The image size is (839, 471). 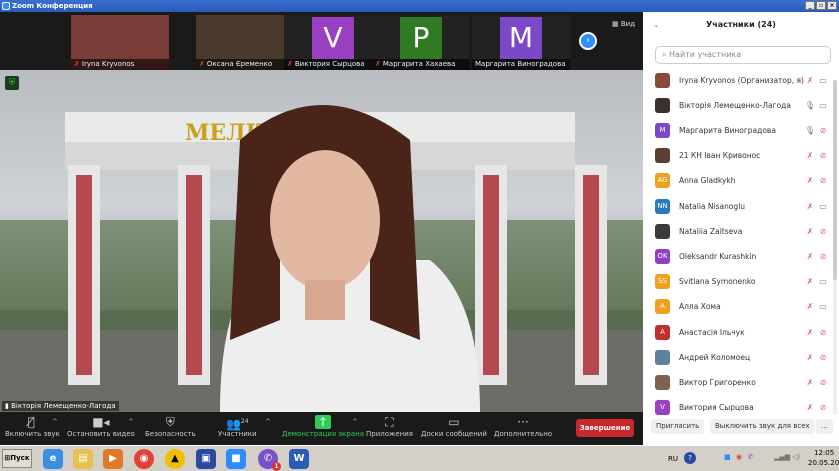 I want to click on stop-video-button: ■◂ Остановить видео, so click(x=101, y=426).